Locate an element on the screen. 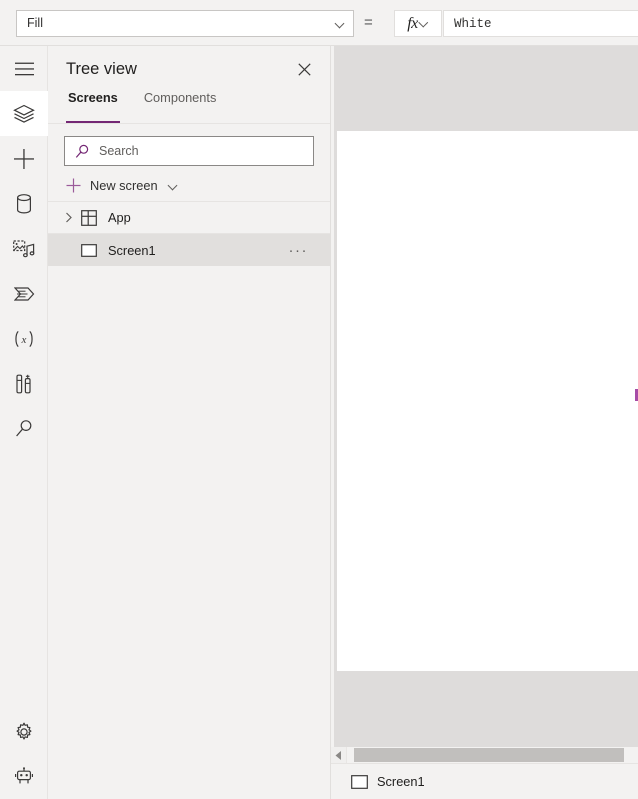 The image size is (638, 799). rail-bottom-group is located at coordinates (24, 754).